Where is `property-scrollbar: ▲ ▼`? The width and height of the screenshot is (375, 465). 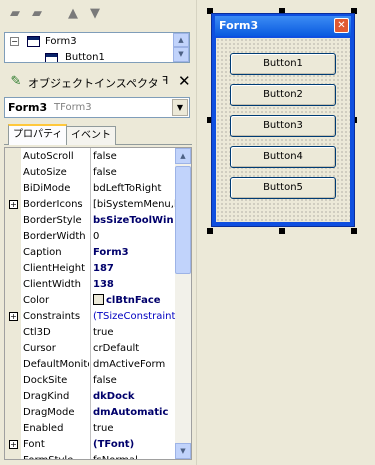
property-scrollbar: ▲ ▼ is located at coordinates (183, 303).